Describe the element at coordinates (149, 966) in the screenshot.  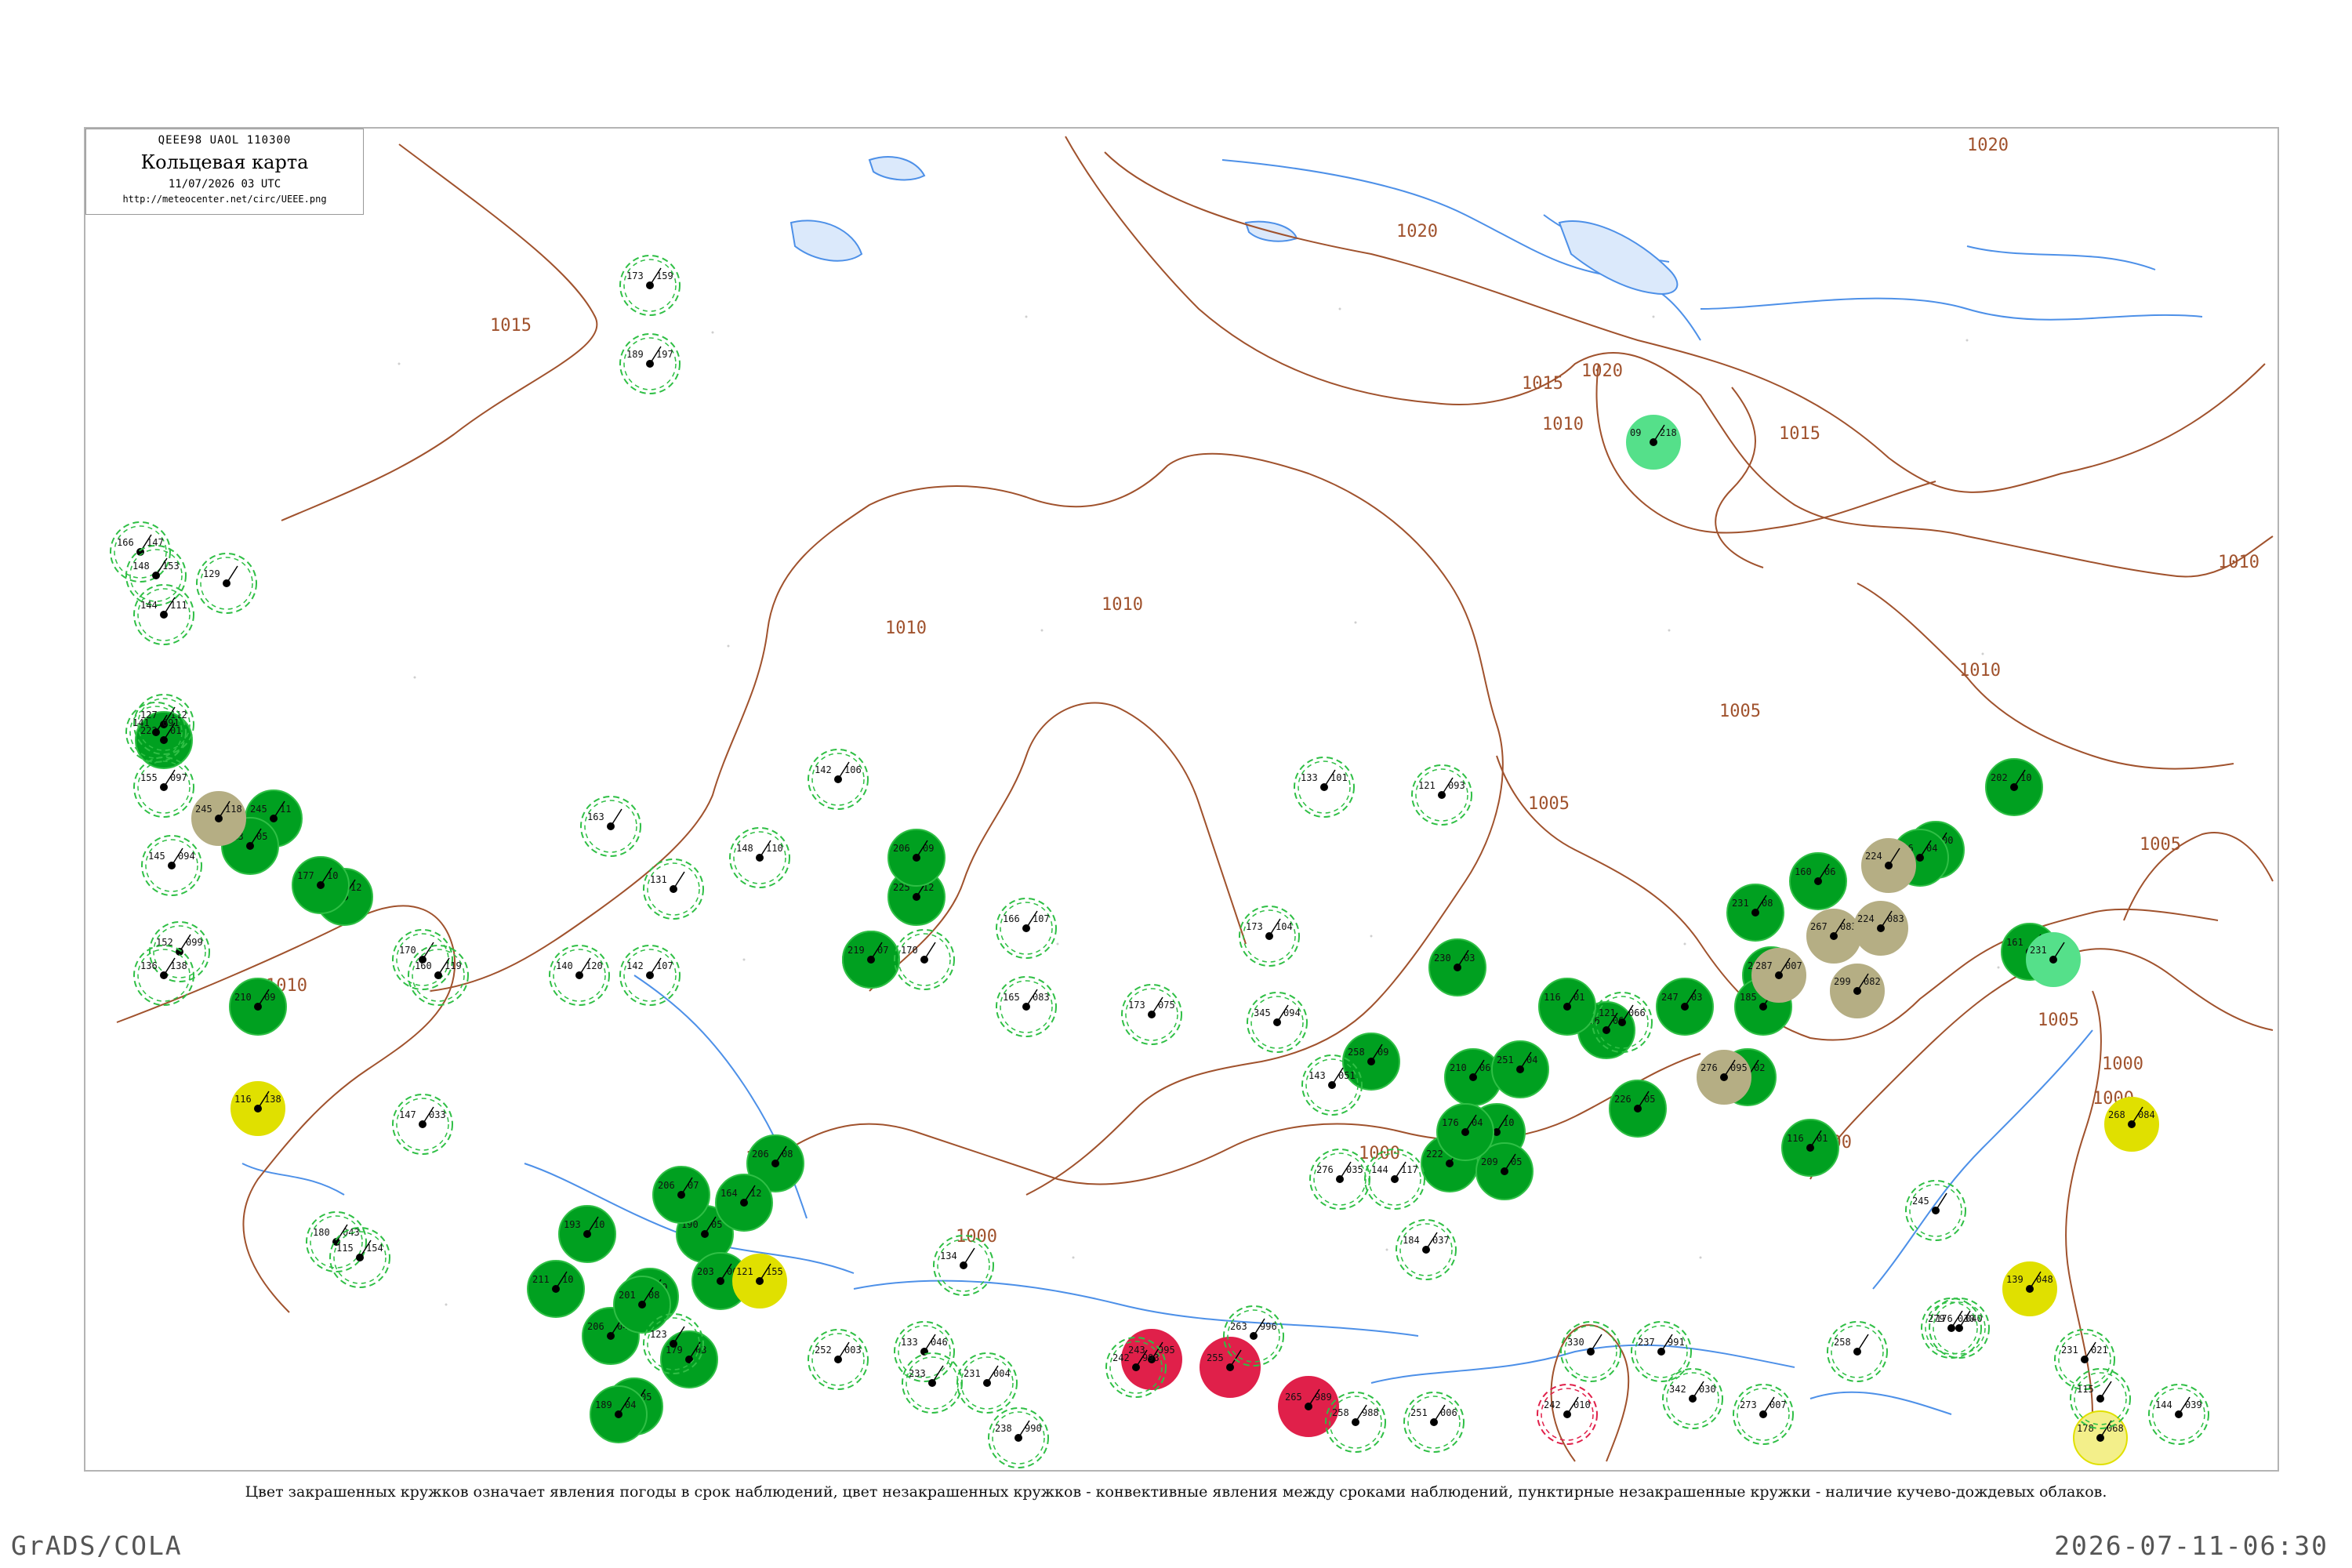
I see `temperature-value: 136` at that location.